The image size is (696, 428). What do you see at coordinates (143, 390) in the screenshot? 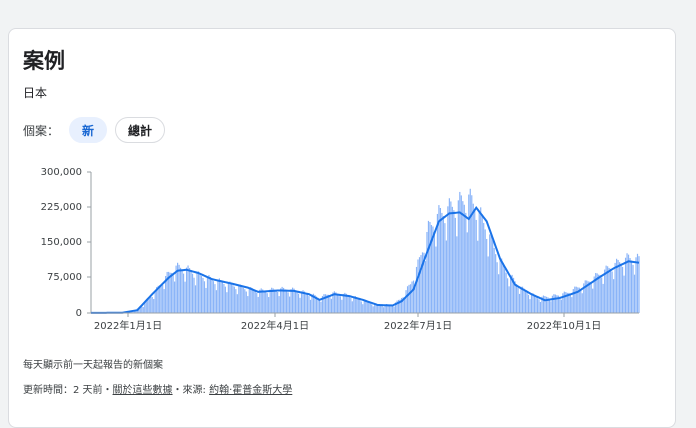
I see `about-data-link: 關於這些數據` at bounding box center [143, 390].